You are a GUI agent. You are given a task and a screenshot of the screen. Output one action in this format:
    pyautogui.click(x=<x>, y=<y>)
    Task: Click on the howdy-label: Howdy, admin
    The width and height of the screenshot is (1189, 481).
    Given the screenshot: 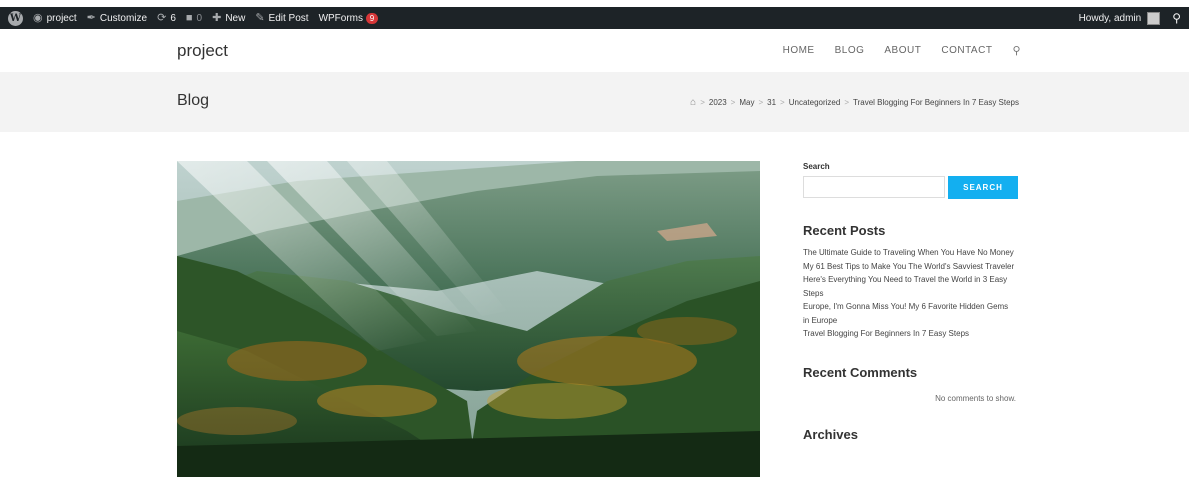 What is the action you would take?
    pyautogui.click(x=1110, y=18)
    